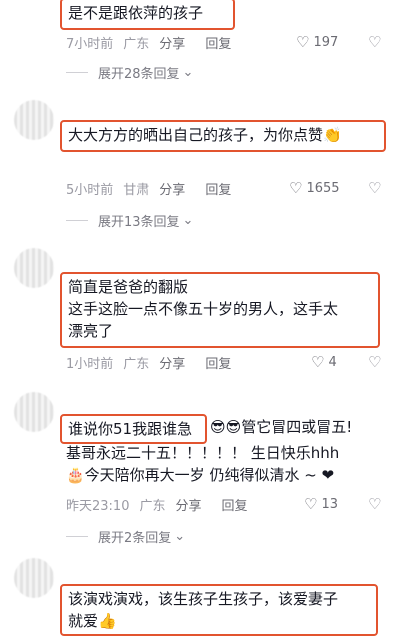  What do you see at coordinates (219, 610) in the screenshot?
I see `comment-highlight-box: 该演戏演戏，该生孩子生孩子，该爱妻子 就爱👍` at bounding box center [219, 610].